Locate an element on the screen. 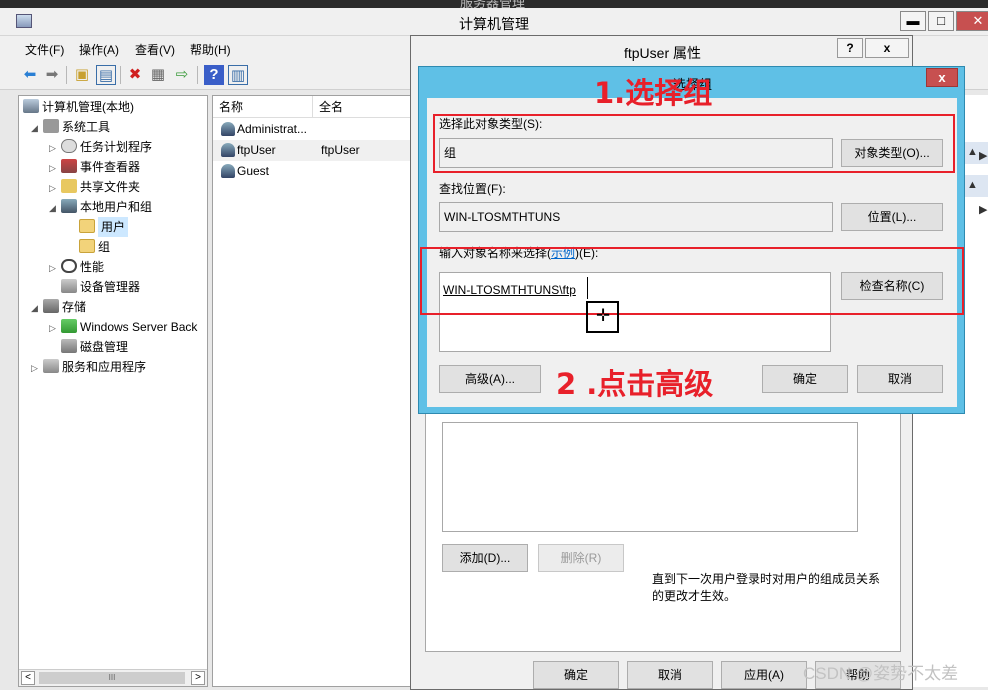 This screenshot has width=988, height=690. tree-item-windows-server-backup: ▷ Windows Server Back is located at coordinates (123, 327).